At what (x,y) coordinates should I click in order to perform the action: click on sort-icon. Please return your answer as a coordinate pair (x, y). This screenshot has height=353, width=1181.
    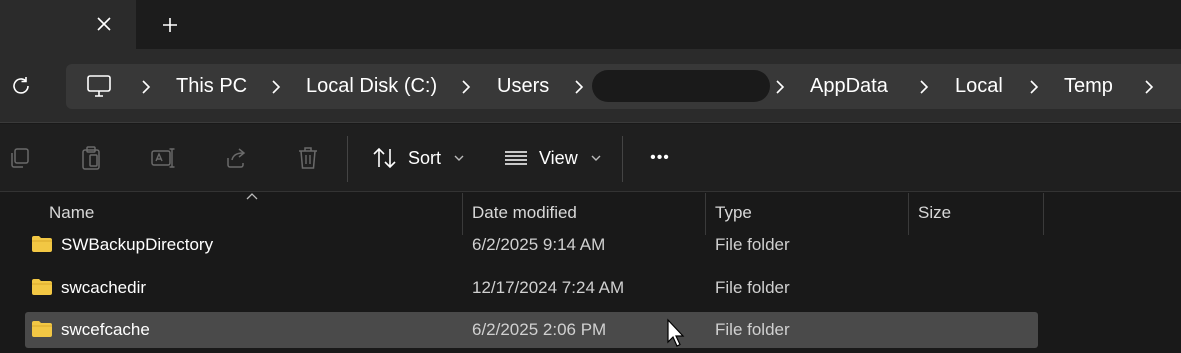
    Looking at the image, I should click on (384, 158).